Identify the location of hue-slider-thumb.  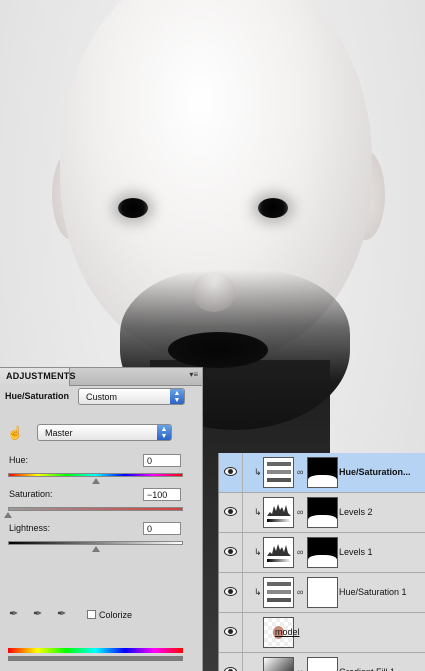
(95, 481).